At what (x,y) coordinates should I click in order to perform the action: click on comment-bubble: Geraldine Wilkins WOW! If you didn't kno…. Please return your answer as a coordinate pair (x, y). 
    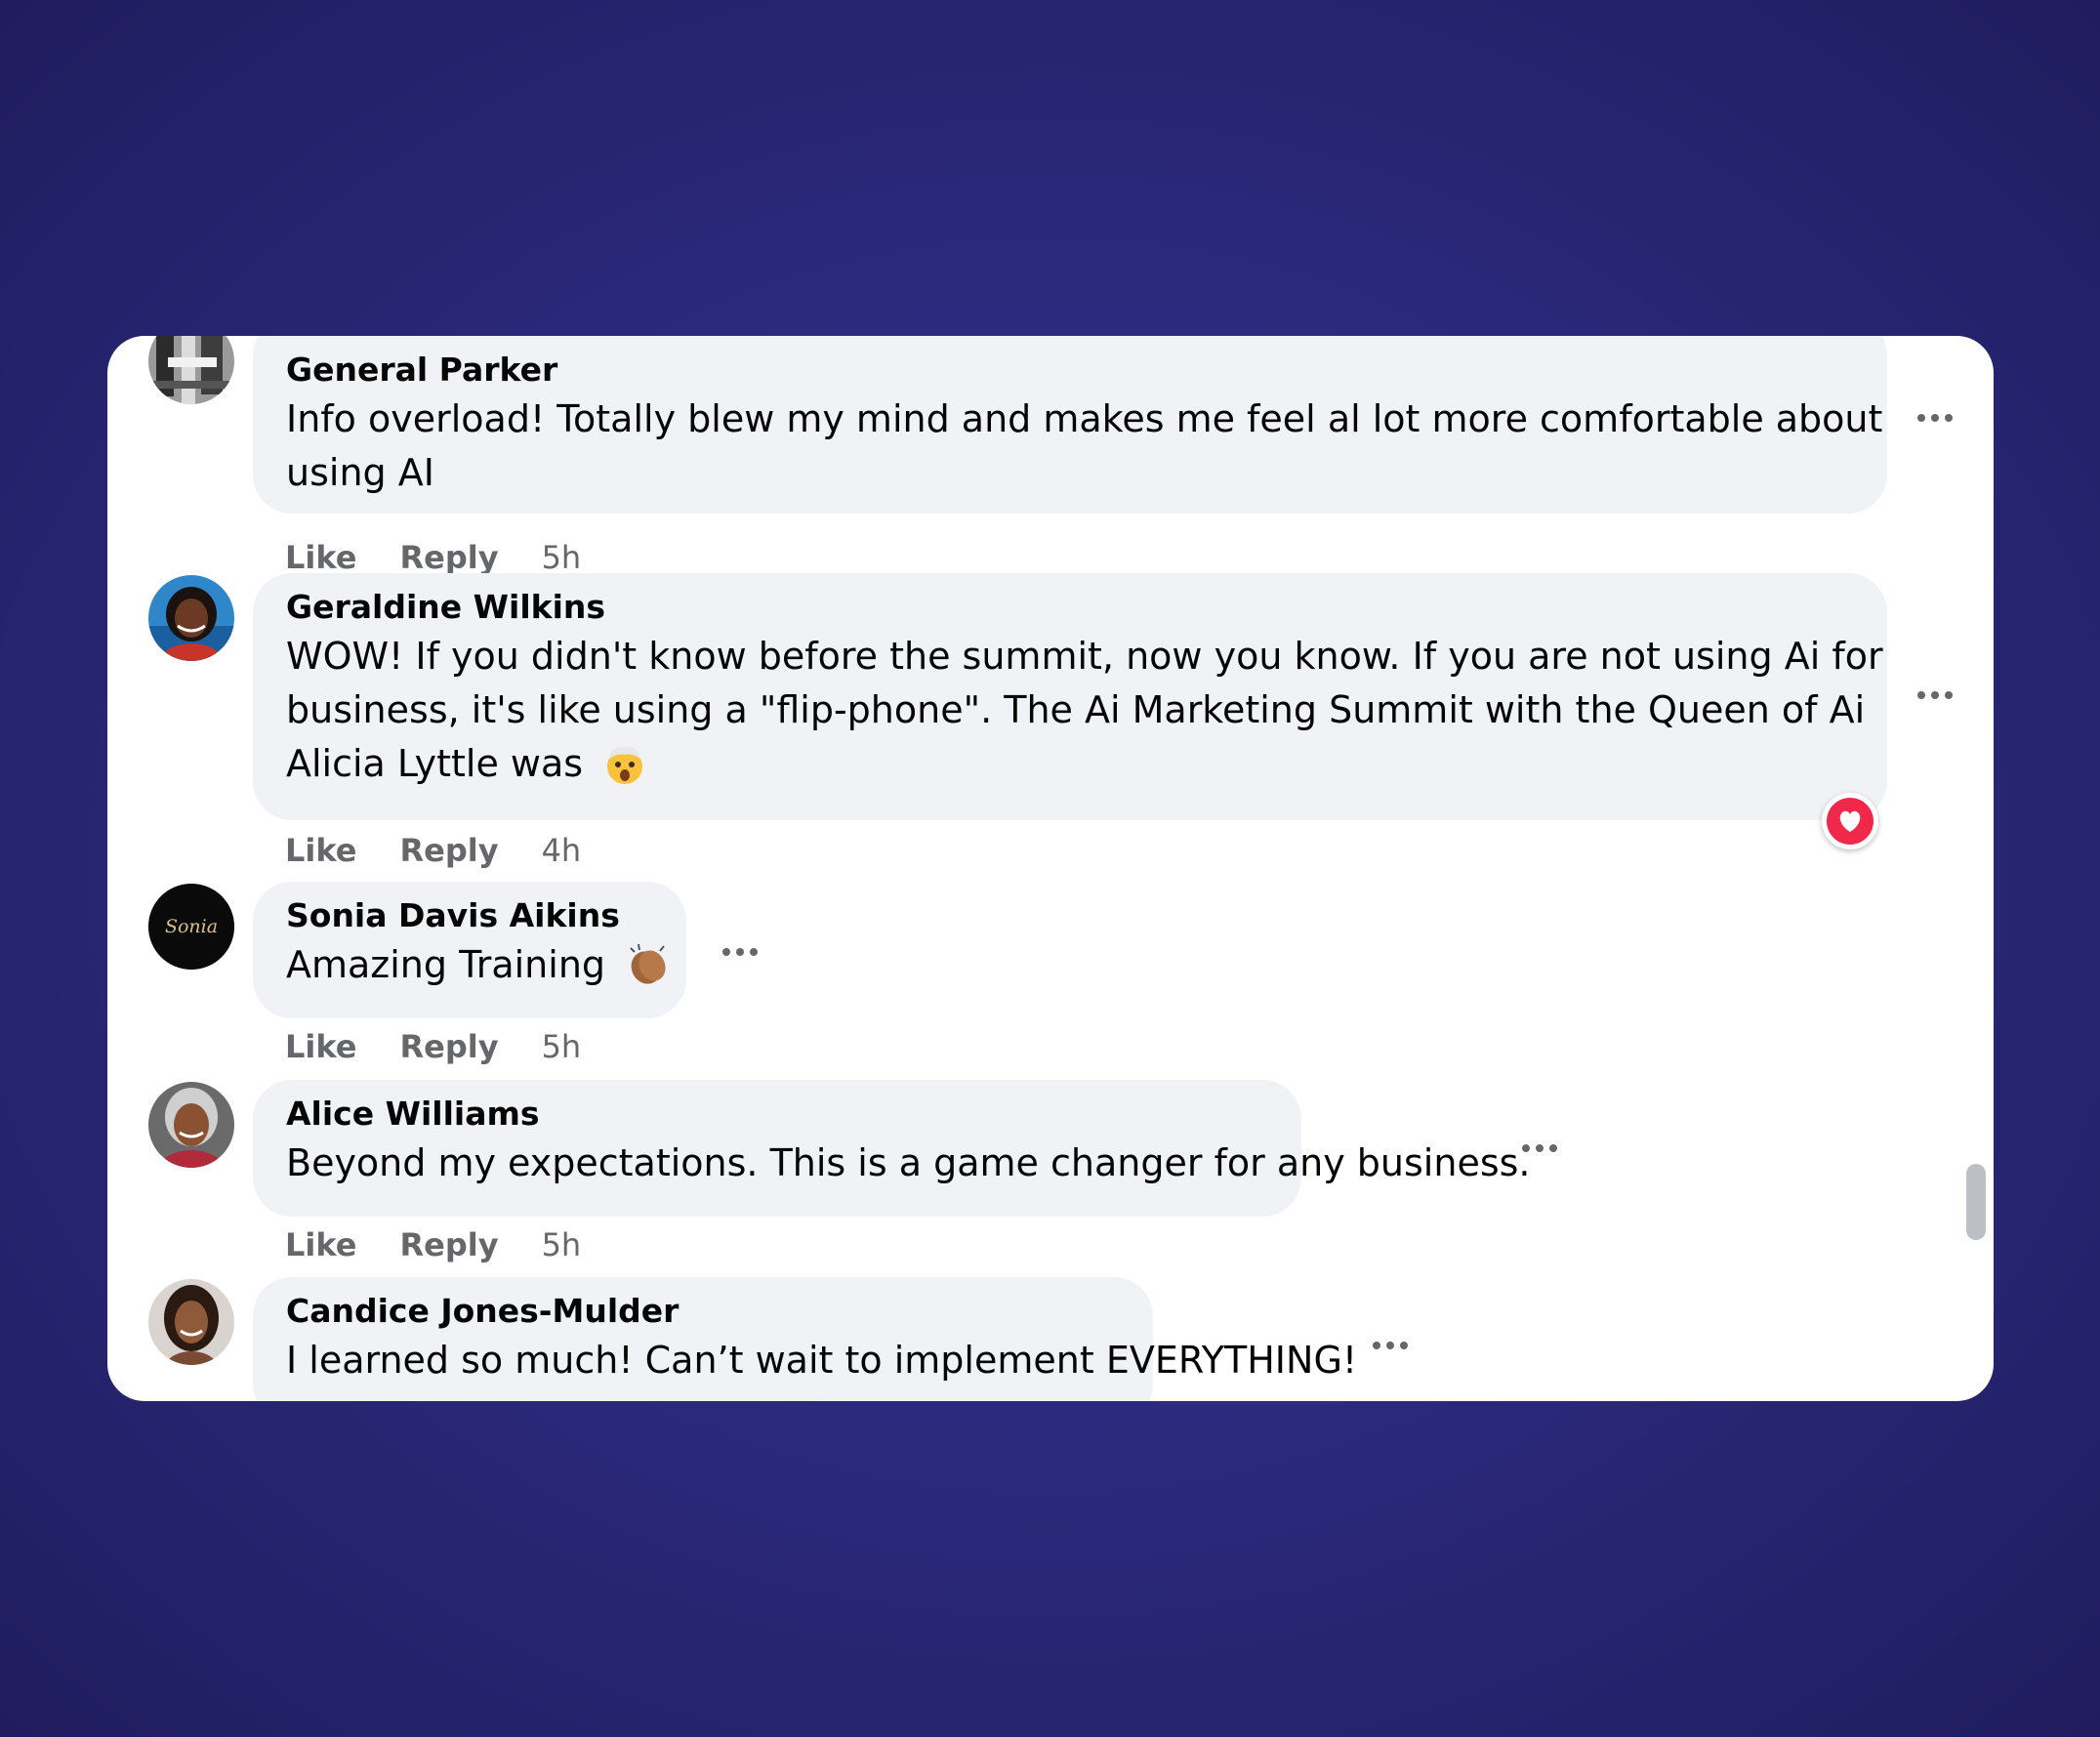
    Looking at the image, I should click on (1070, 696).